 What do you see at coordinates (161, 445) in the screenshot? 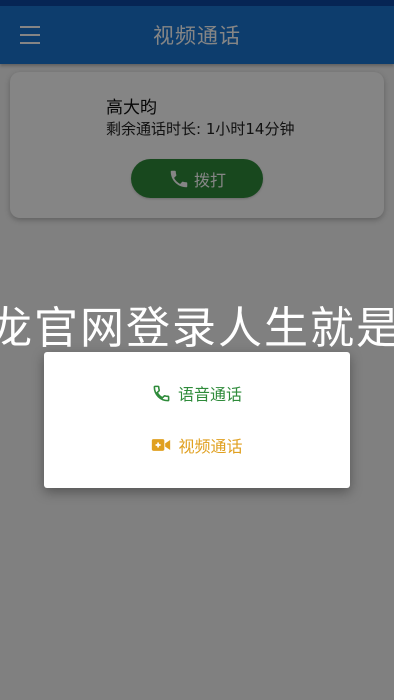
I see `video-camera-icon` at bounding box center [161, 445].